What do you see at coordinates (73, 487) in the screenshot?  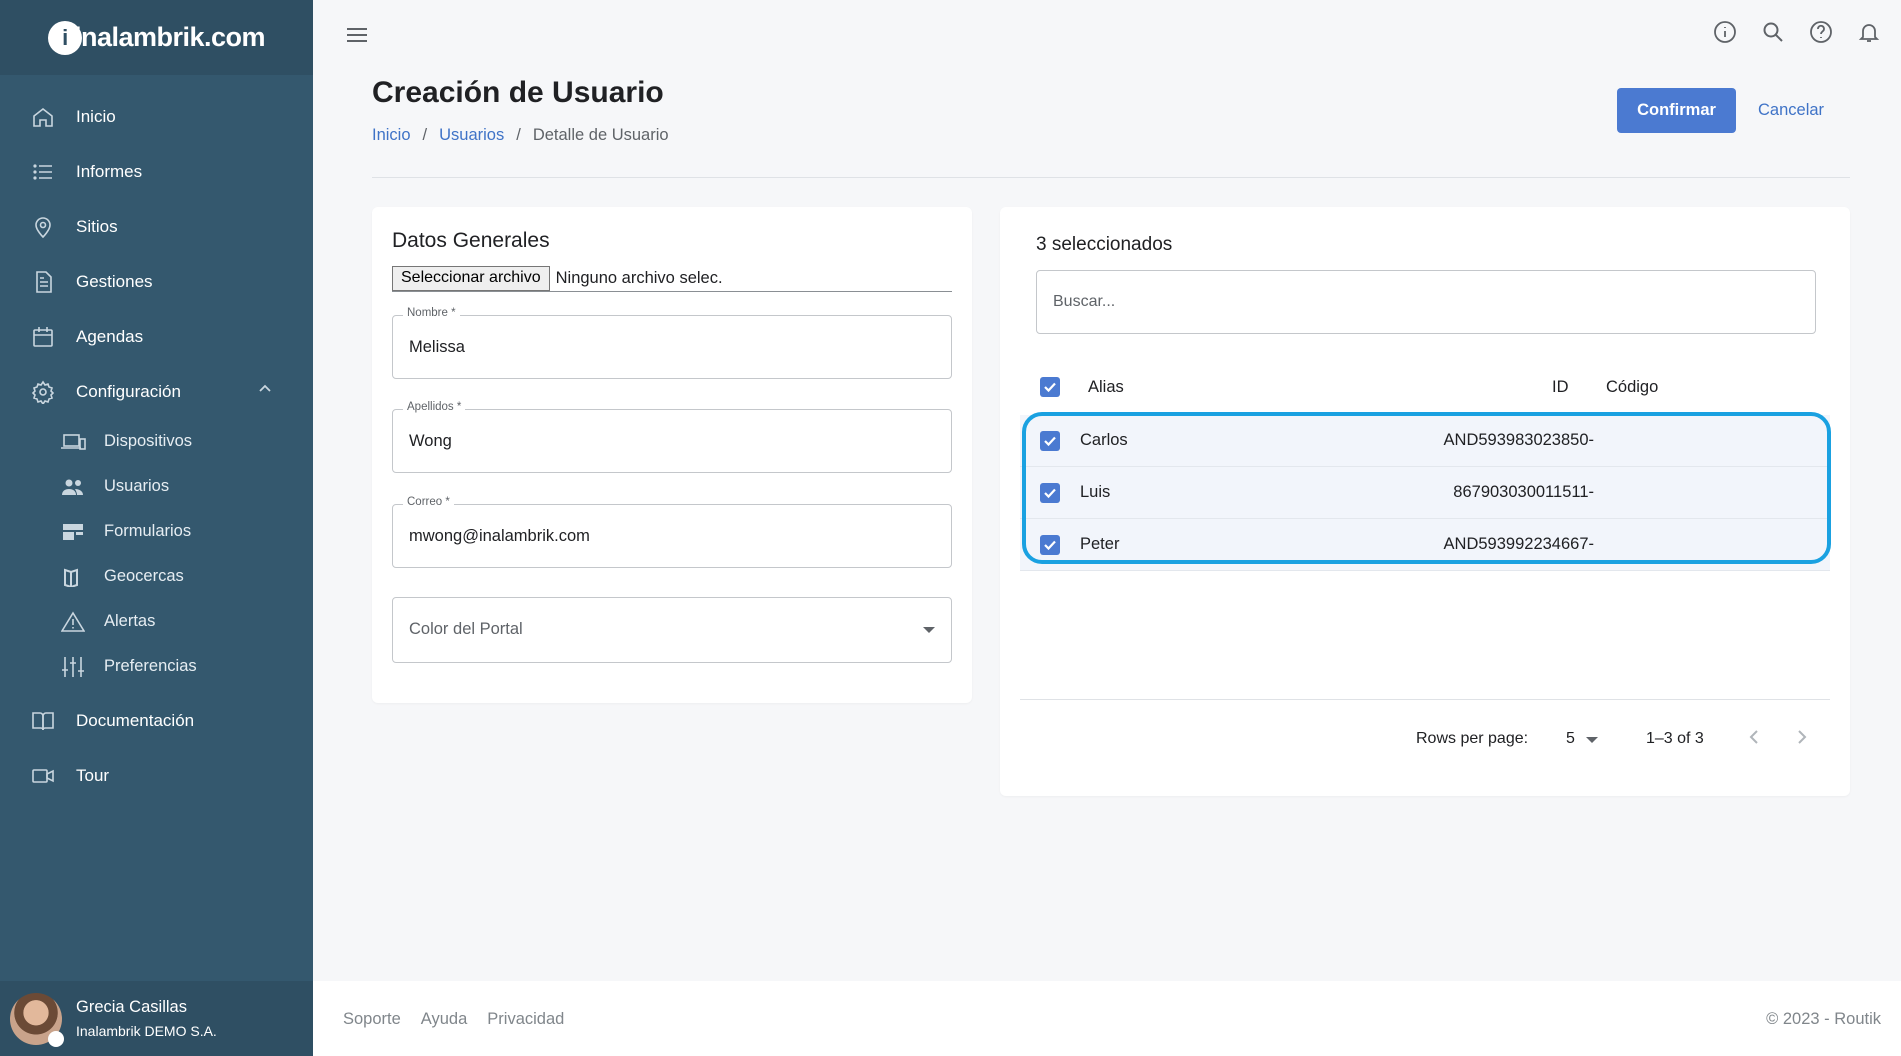 I see `users-icon` at bounding box center [73, 487].